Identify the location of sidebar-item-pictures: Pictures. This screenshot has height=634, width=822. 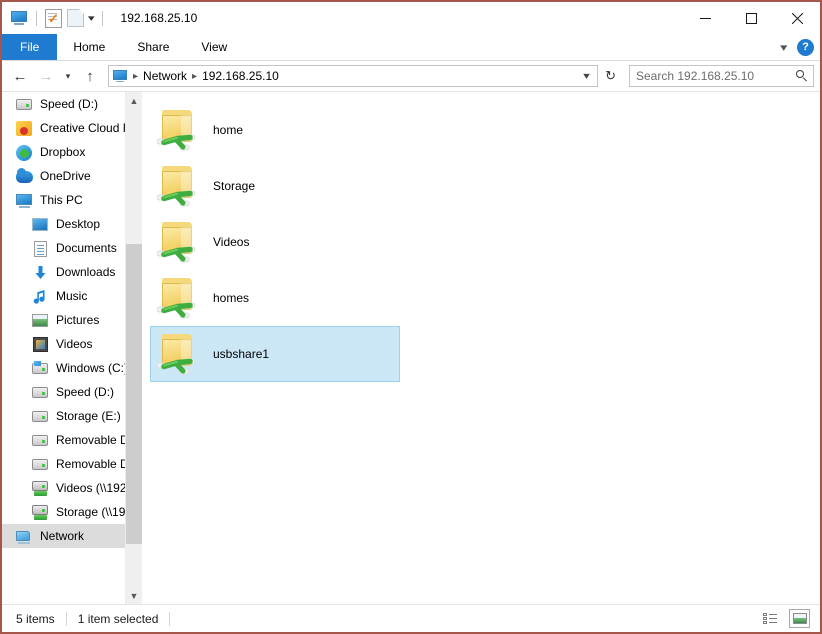
(72, 320).